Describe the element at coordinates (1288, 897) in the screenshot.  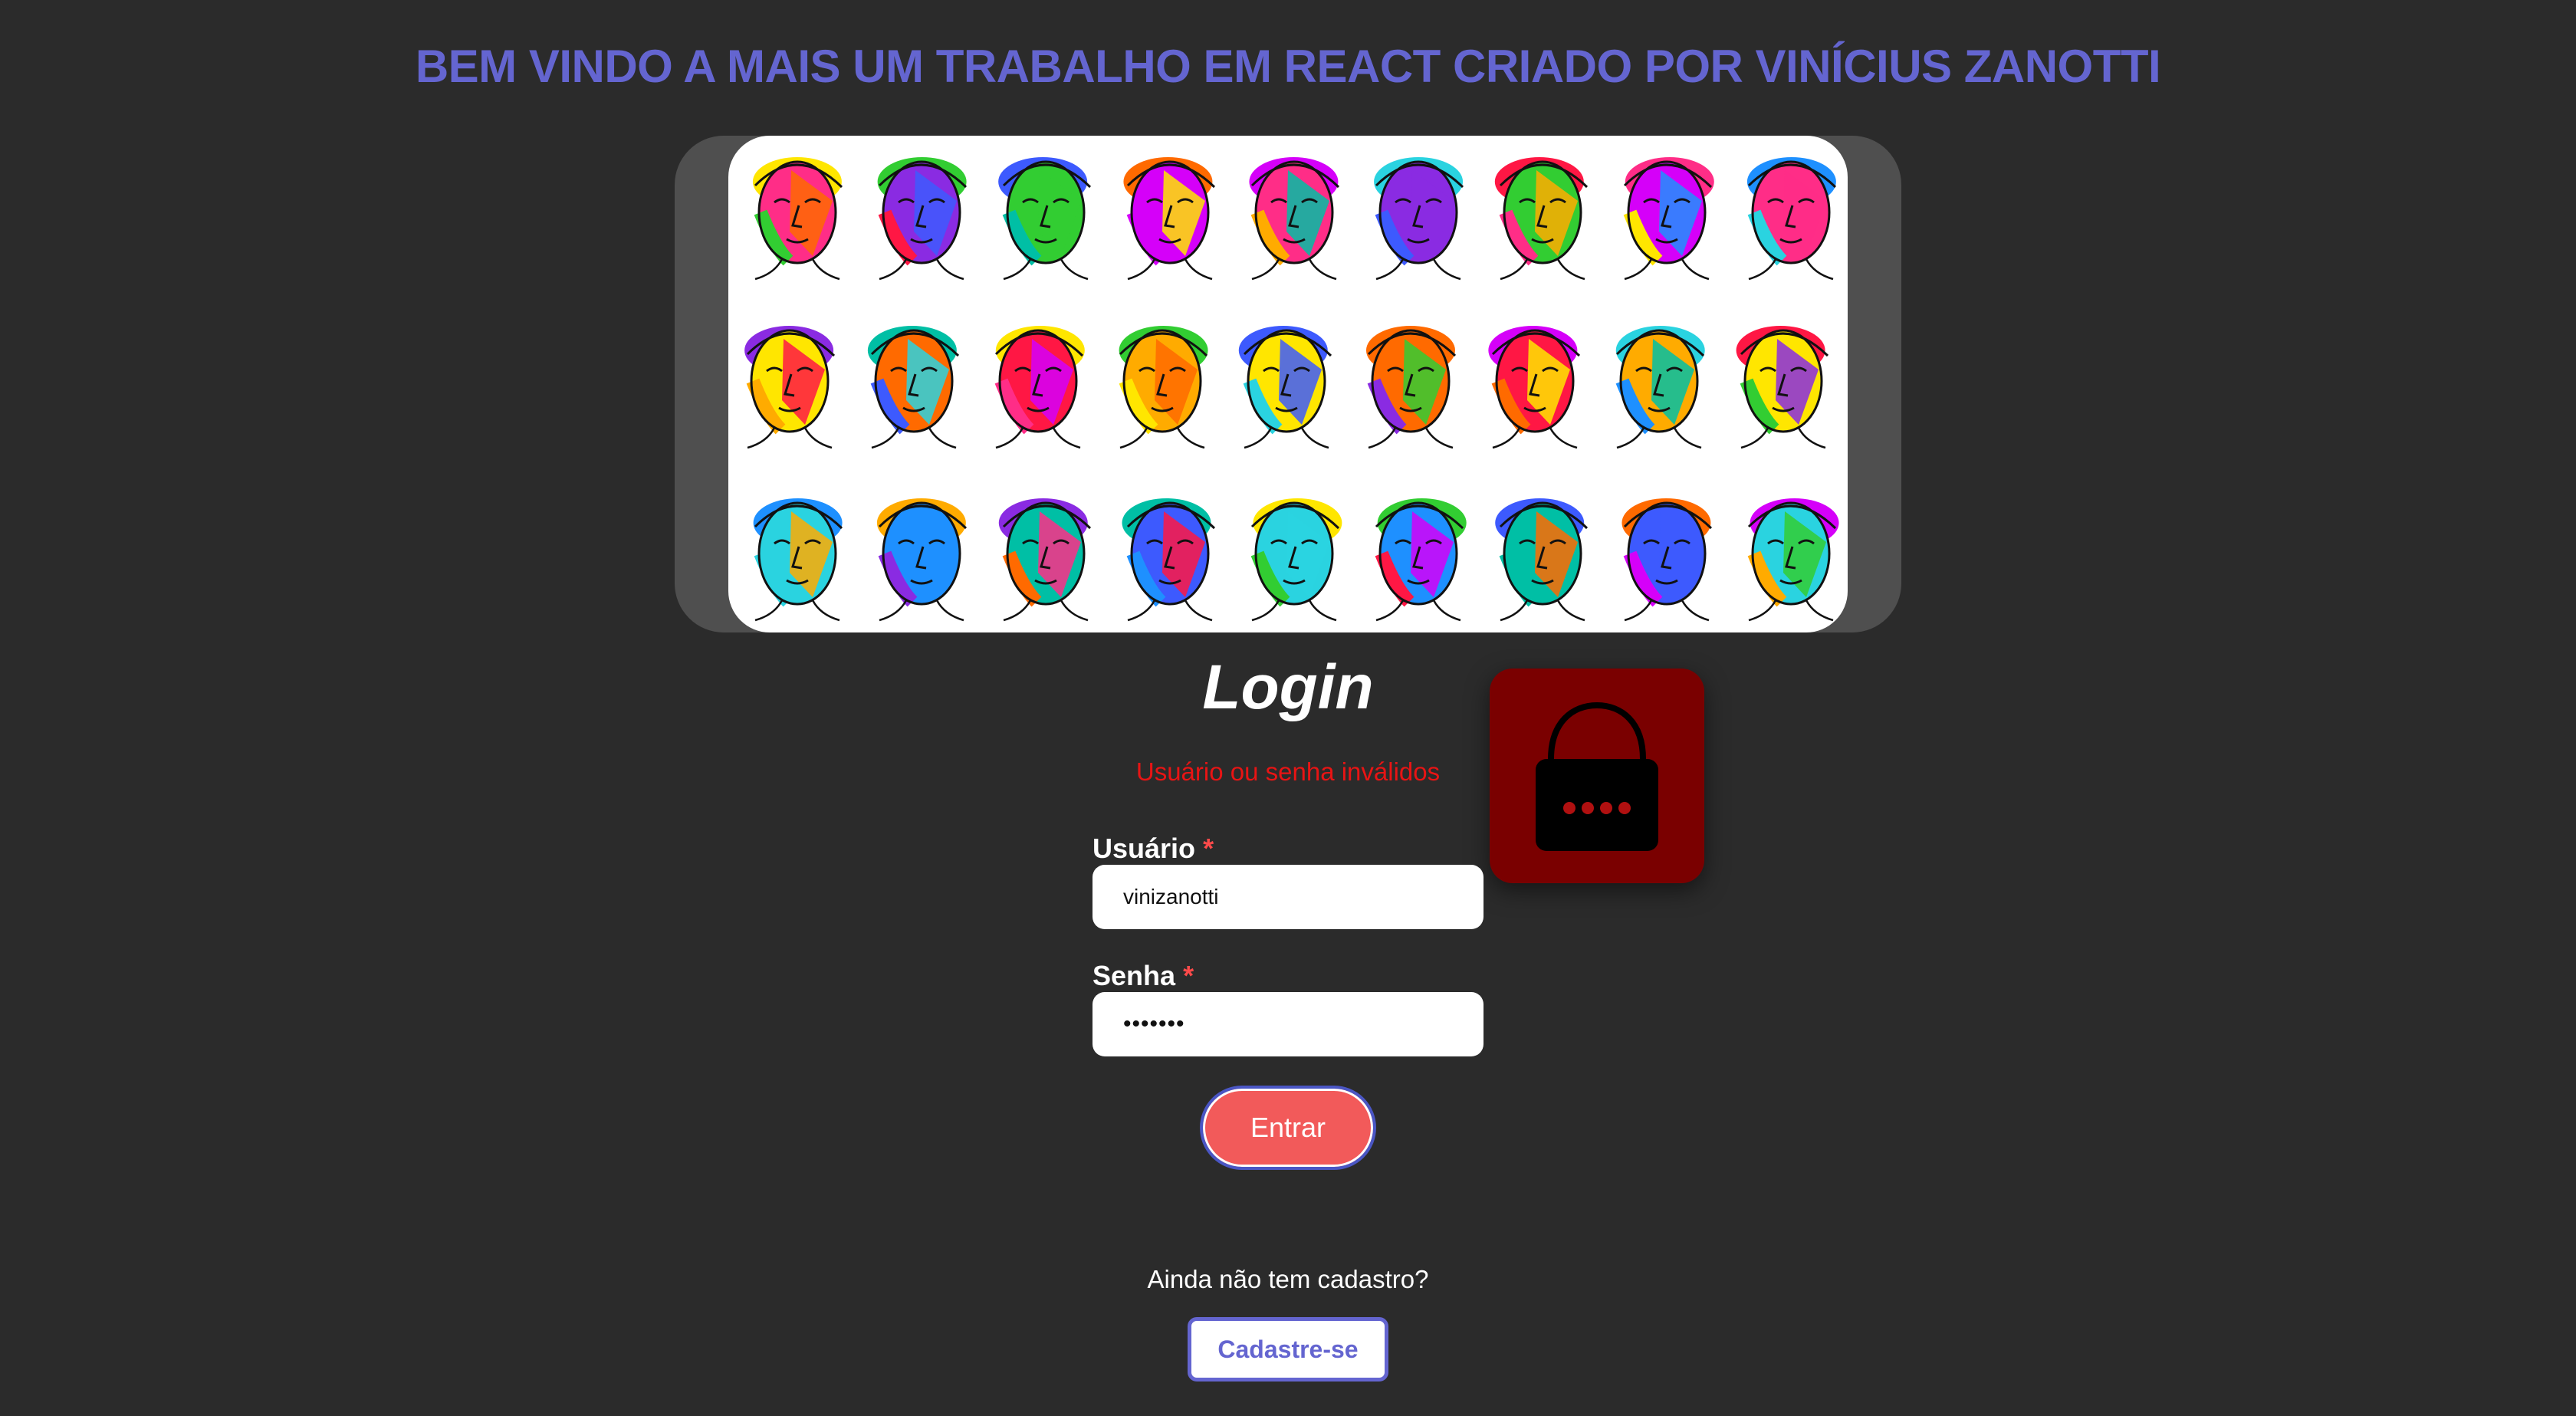
I see `username-input` at that location.